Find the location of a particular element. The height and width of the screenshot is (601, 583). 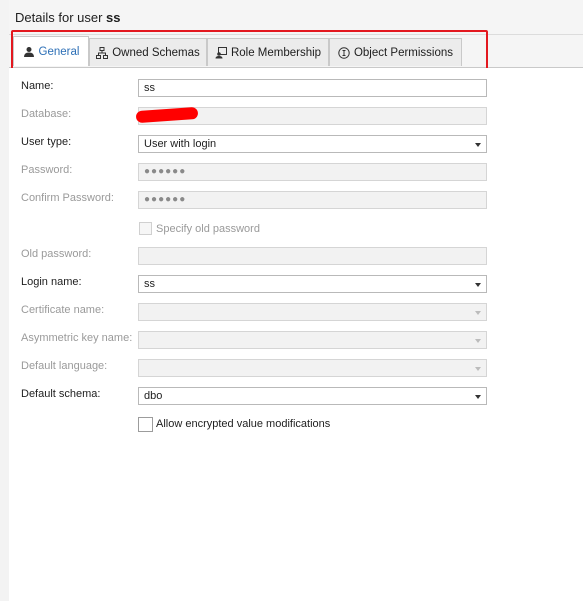

certificate-name-label: Certificate name: is located at coordinates (63, 310).